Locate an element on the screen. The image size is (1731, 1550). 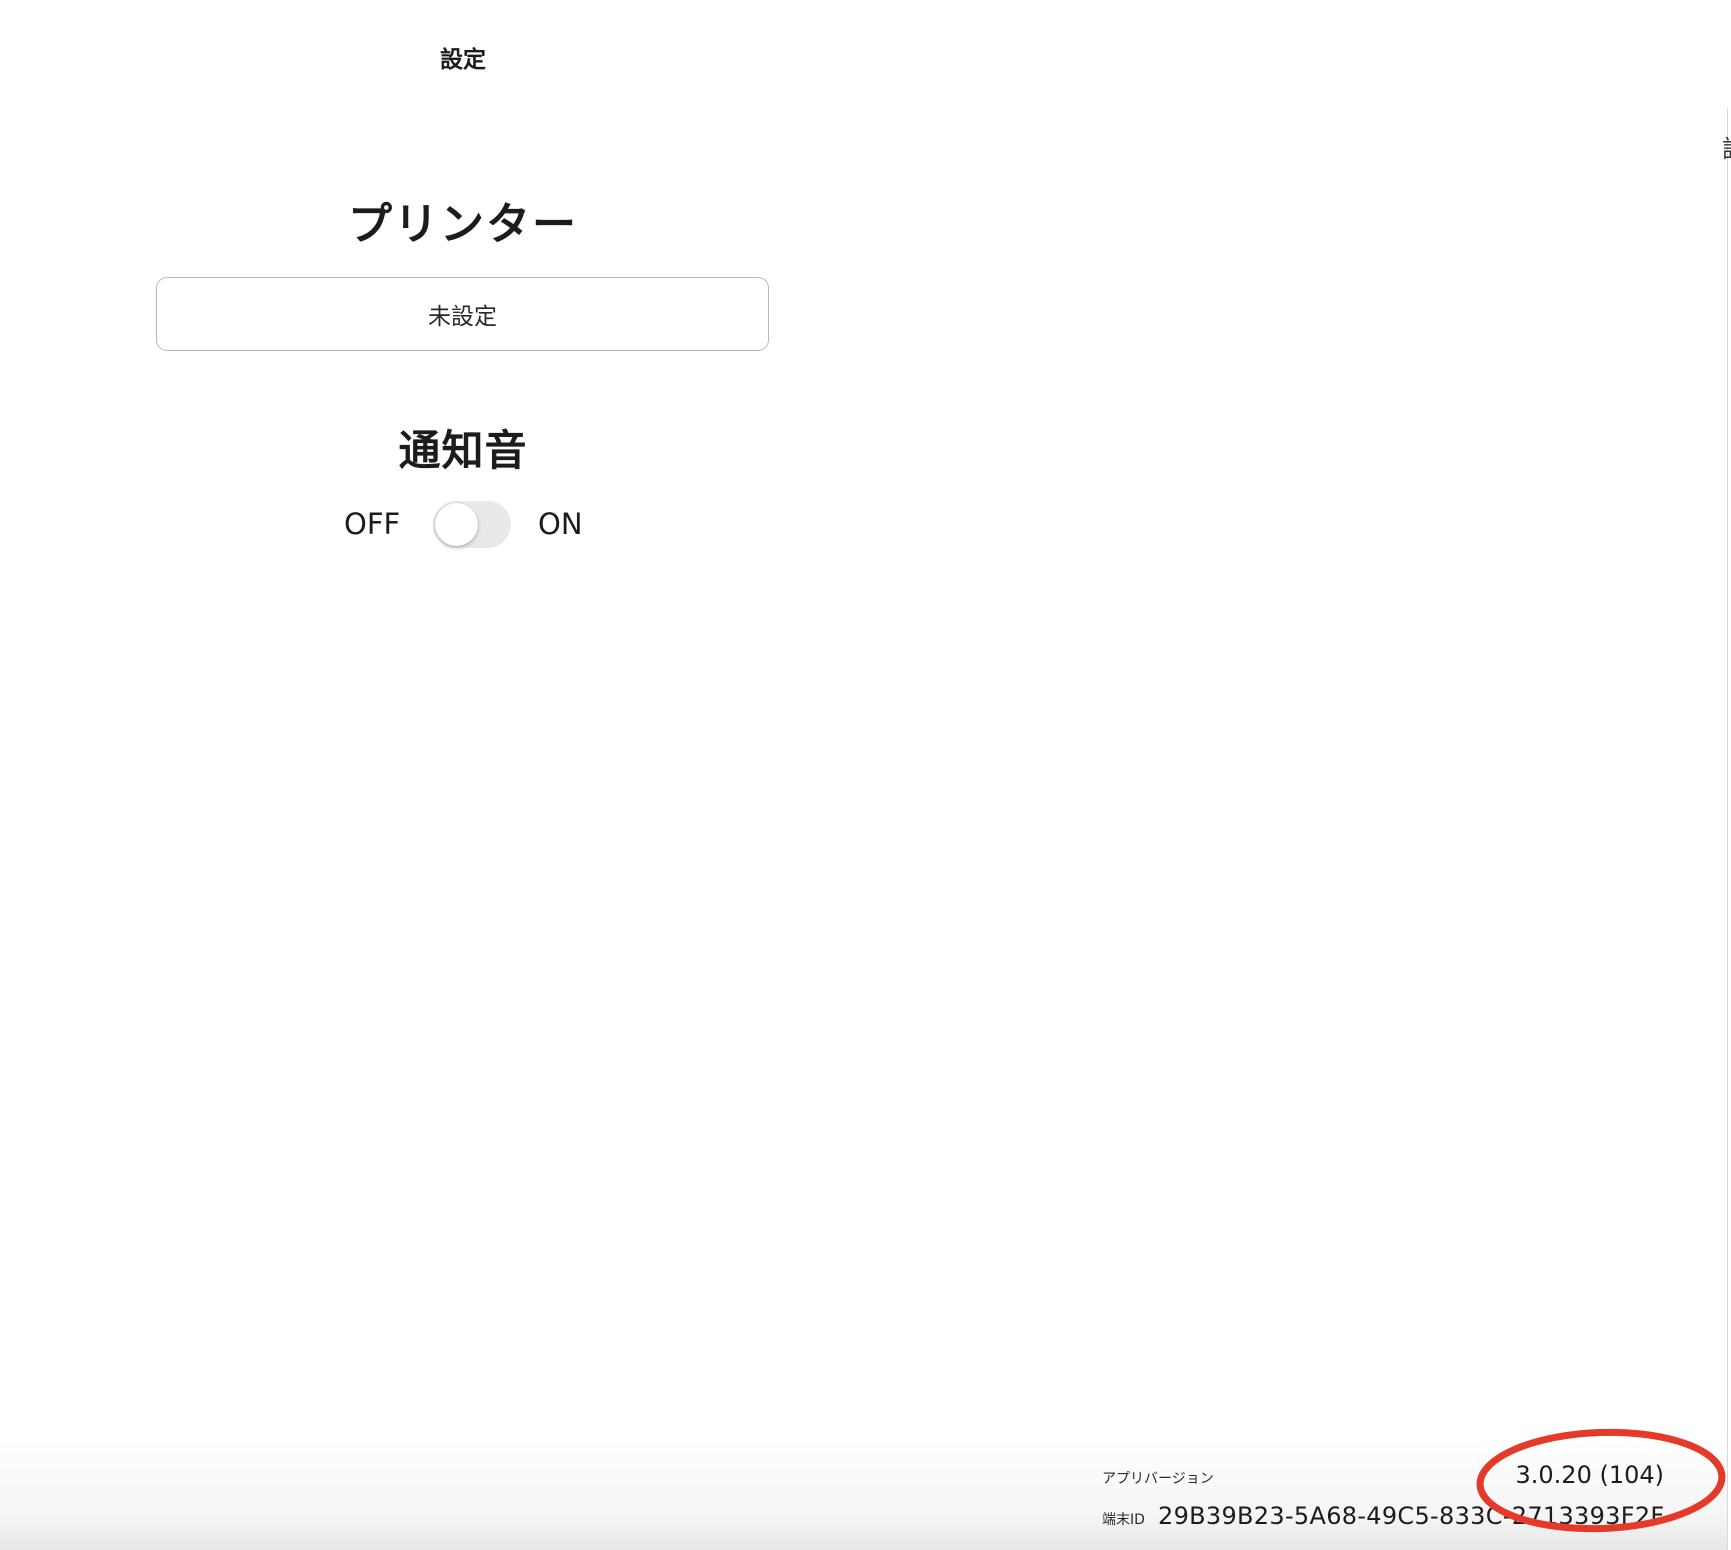
app-version-label: アプリバージョン is located at coordinates (1158, 1479).